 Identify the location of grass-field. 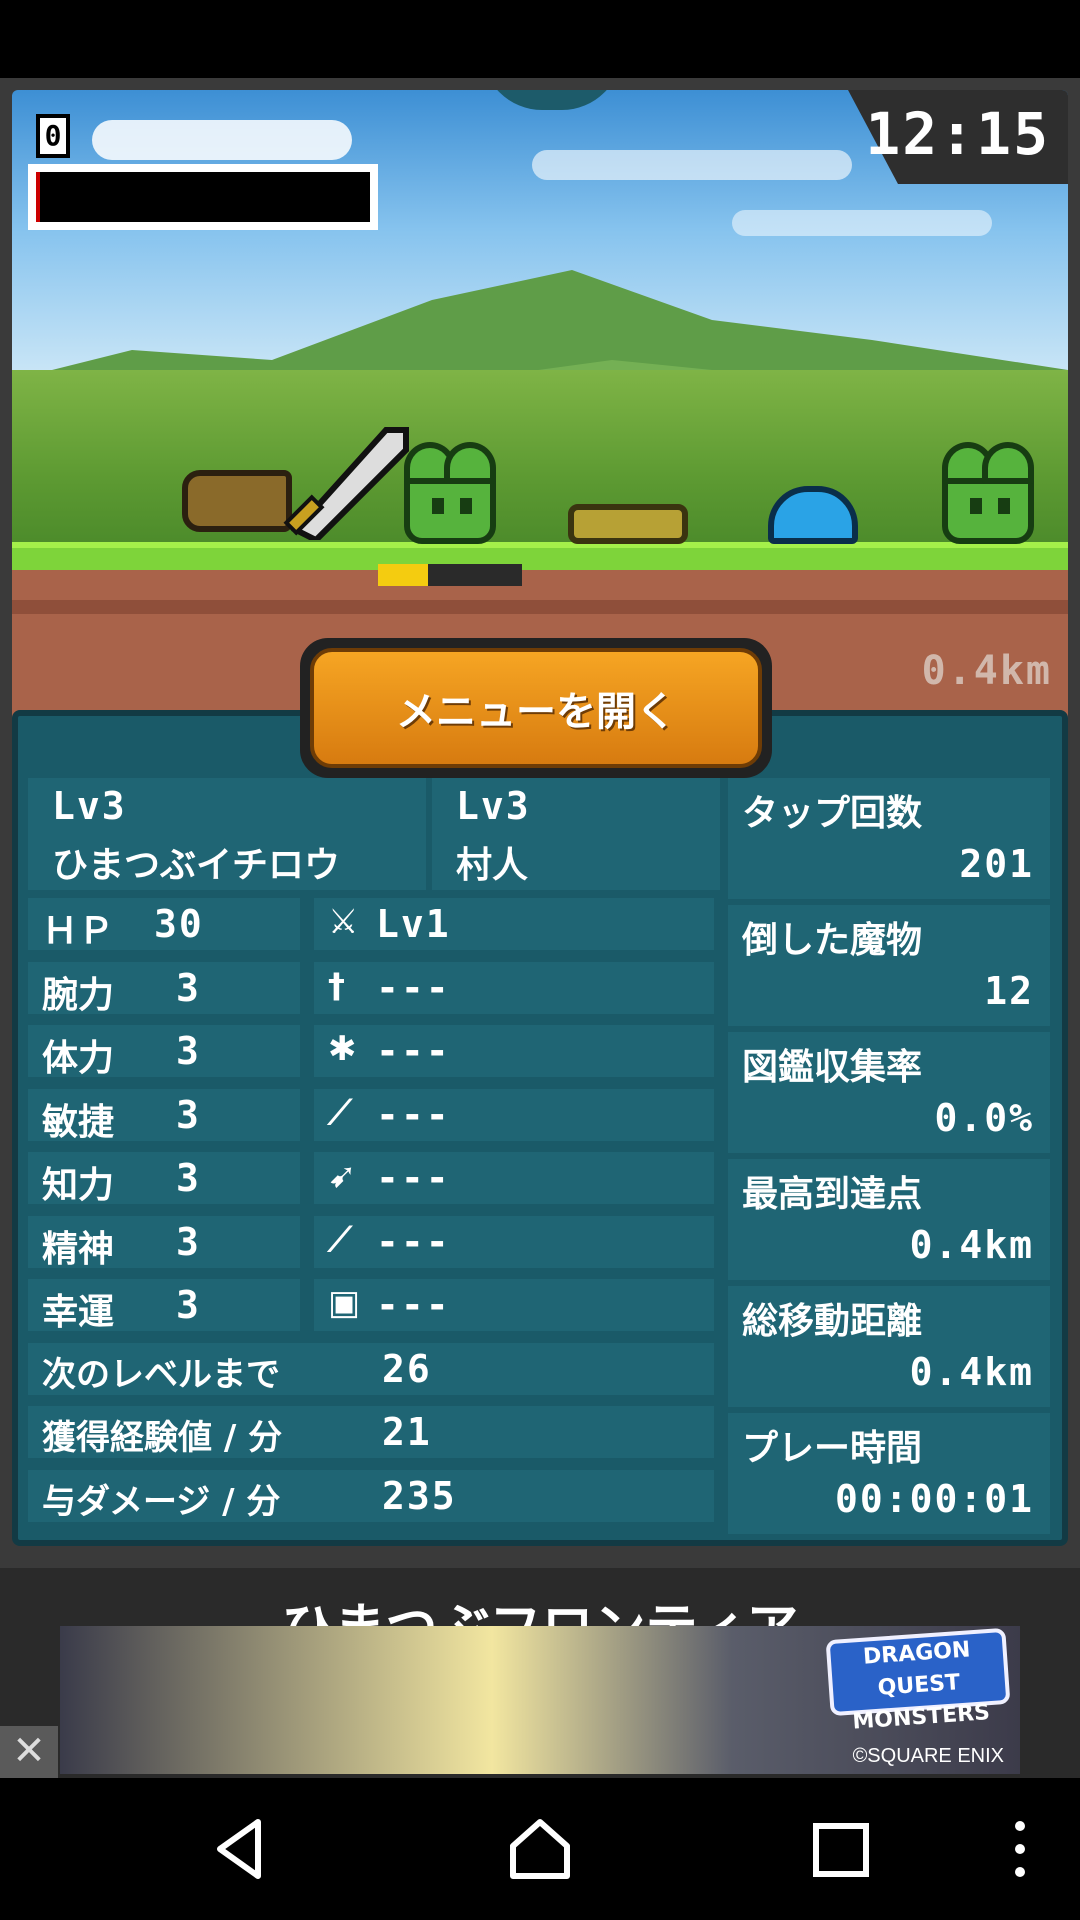
(540, 460).